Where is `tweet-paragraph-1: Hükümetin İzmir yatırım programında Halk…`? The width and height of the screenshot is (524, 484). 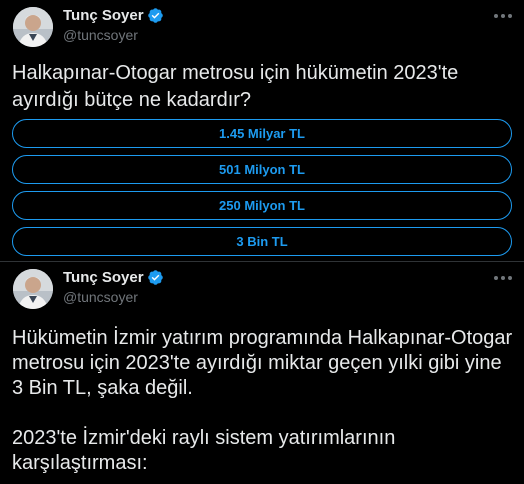
tweet-paragraph-1: Hükümetin İzmir yatırım programında Halk… is located at coordinates (262, 363).